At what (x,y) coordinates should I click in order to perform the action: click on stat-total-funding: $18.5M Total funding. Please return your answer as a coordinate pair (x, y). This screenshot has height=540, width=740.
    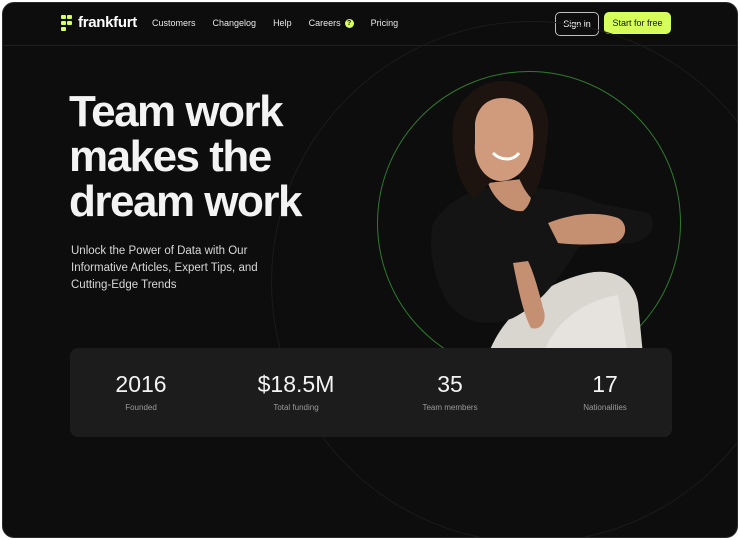
    Looking at the image, I should click on (296, 391).